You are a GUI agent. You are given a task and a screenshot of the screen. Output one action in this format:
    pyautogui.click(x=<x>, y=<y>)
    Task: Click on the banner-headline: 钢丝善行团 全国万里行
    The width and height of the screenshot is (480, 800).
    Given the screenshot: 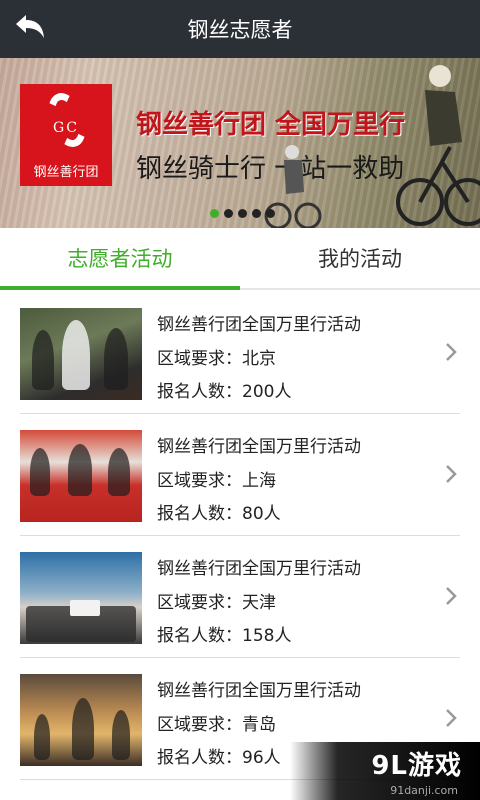 What is the action you would take?
    pyautogui.click(x=271, y=125)
    